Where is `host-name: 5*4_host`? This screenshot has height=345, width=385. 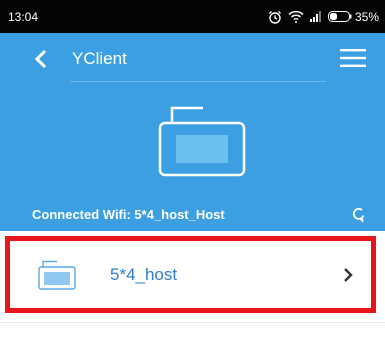 host-name: 5*4_host is located at coordinates (144, 274).